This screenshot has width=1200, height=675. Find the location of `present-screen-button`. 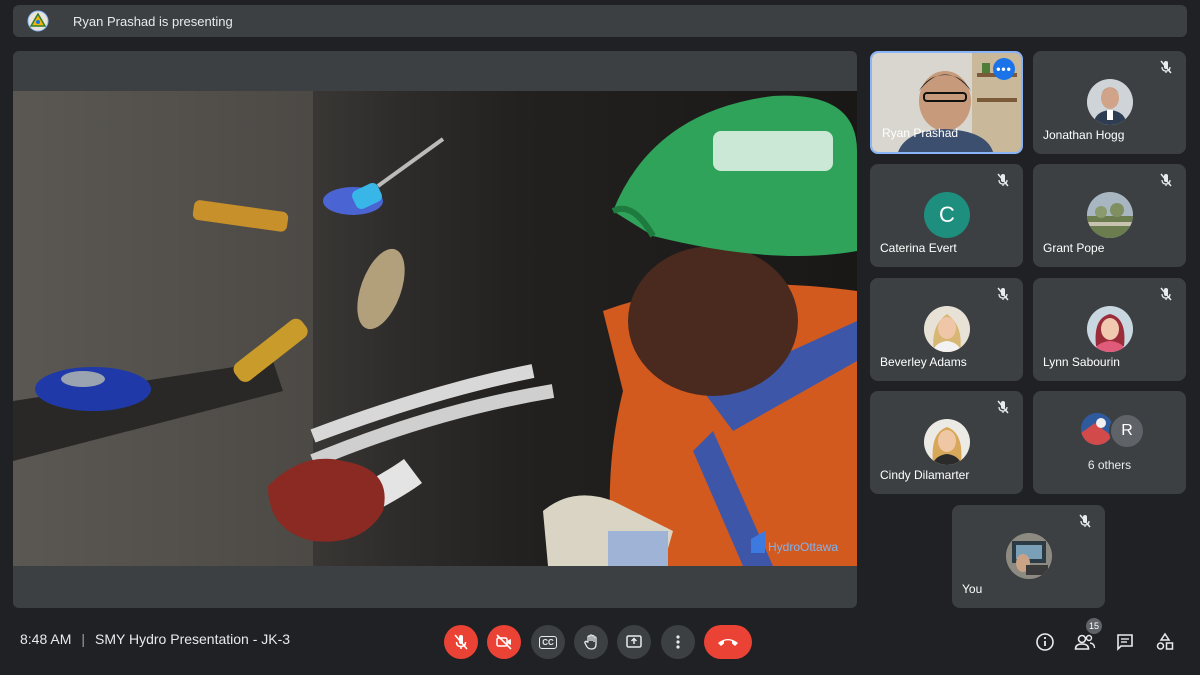

present-screen-button is located at coordinates (634, 642).